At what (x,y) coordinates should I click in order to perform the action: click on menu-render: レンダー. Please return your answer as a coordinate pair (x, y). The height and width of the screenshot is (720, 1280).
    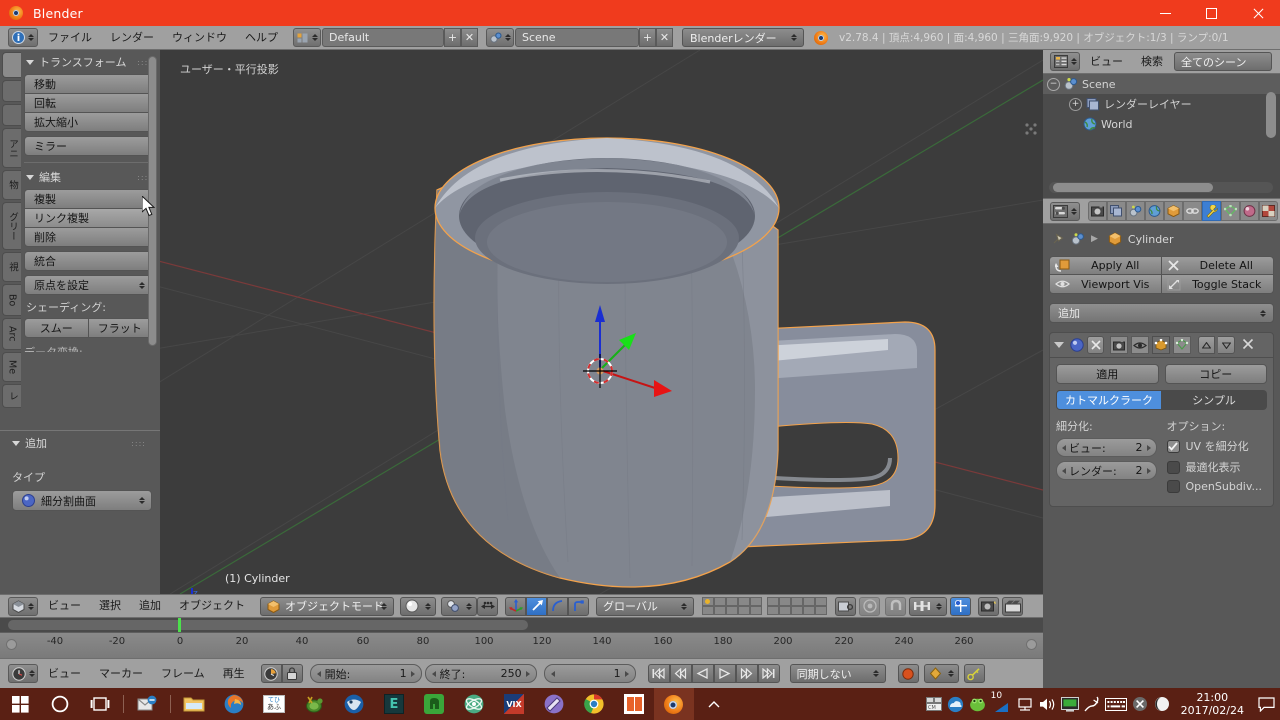
    Looking at the image, I should click on (132, 38).